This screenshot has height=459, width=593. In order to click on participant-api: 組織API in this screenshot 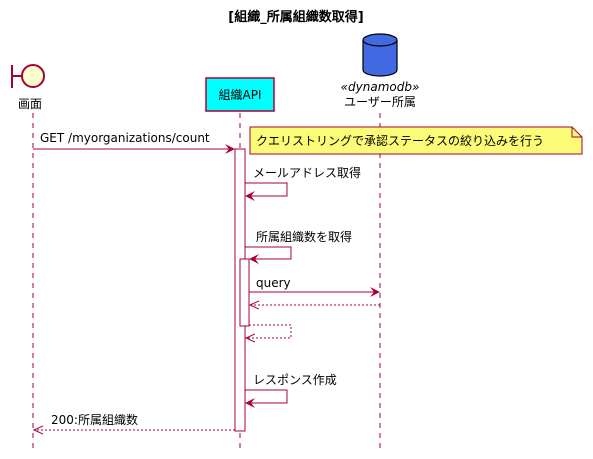, I will do `click(240, 94)`.